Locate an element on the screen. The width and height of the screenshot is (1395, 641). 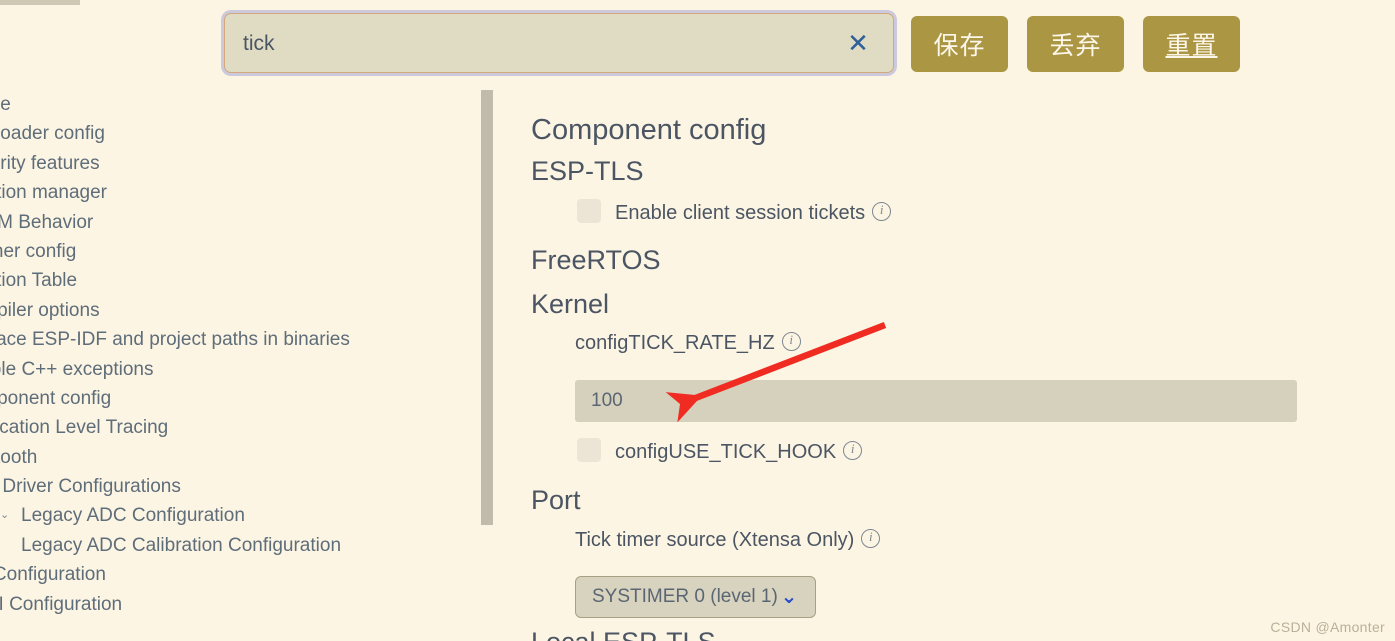
row-label-text: configUSE_TICK_HOOK is located at coordinates (726, 452).